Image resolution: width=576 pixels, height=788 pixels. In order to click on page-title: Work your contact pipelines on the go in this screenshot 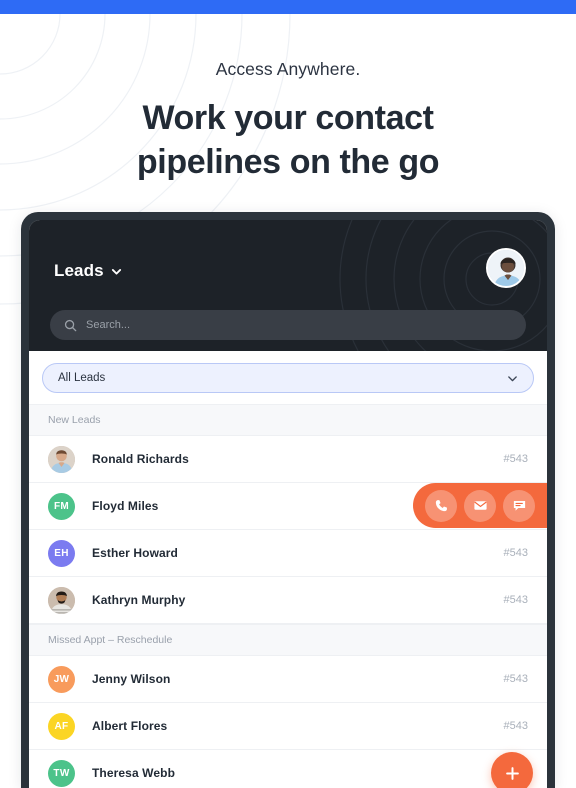, I will do `click(288, 140)`.